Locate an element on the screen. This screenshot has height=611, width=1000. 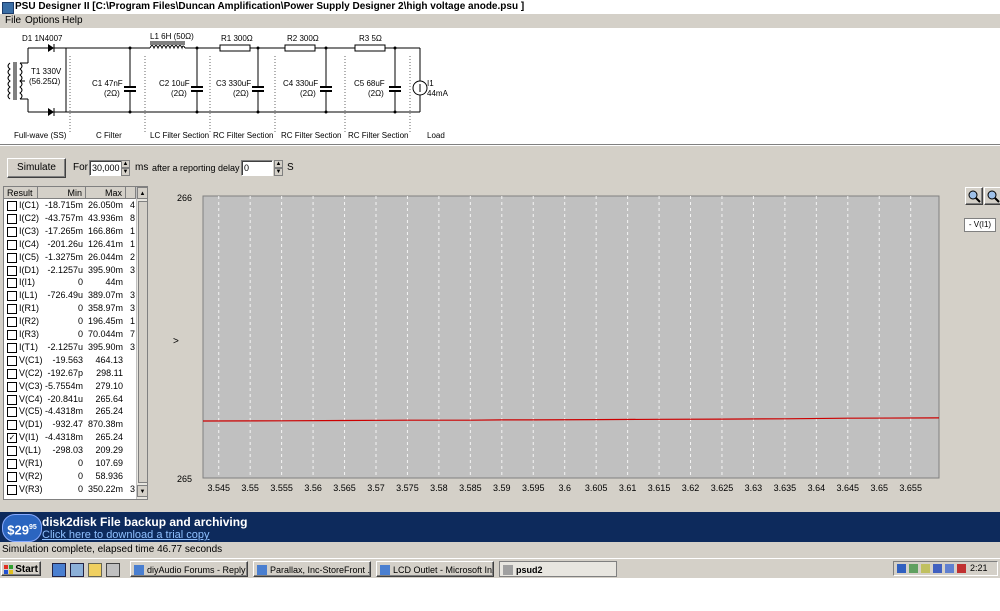
results-scrollbar: ▲ ▼ is located at coordinates (141, 343).